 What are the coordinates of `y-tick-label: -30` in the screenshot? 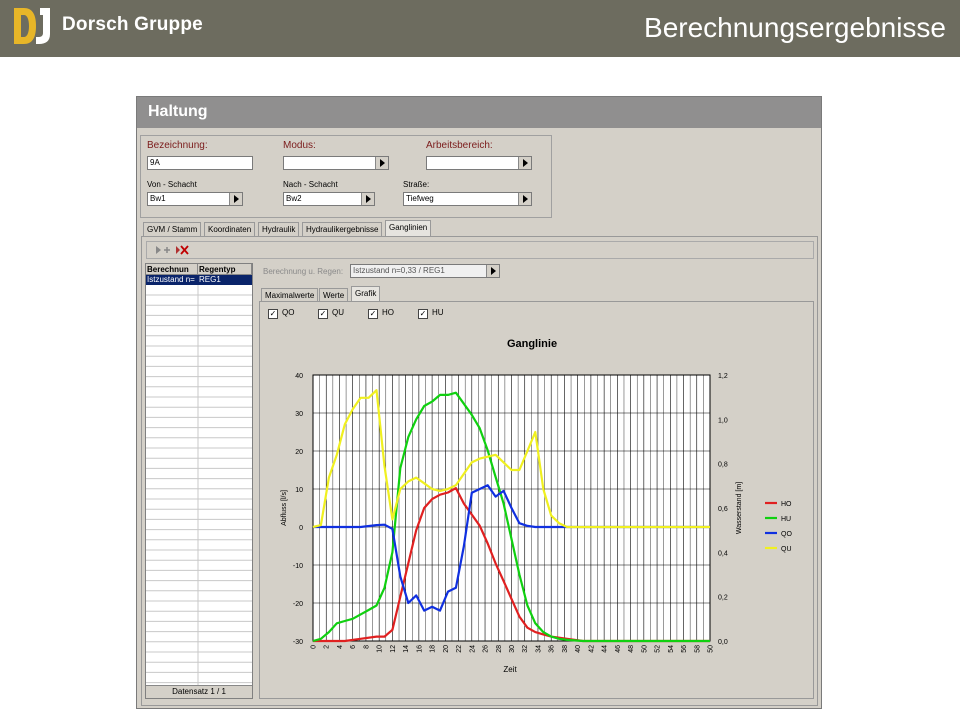 It's located at (298, 642).